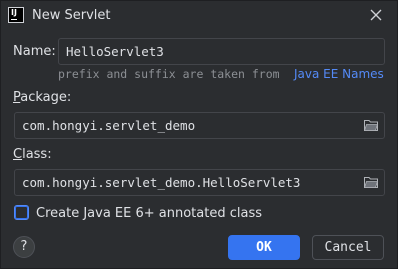 The height and width of the screenshot is (269, 398). What do you see at coordinates (339, 74) in the screenshot?
I see `java-ee-names-link: Java EE Names` at bounding box center [339, 74].